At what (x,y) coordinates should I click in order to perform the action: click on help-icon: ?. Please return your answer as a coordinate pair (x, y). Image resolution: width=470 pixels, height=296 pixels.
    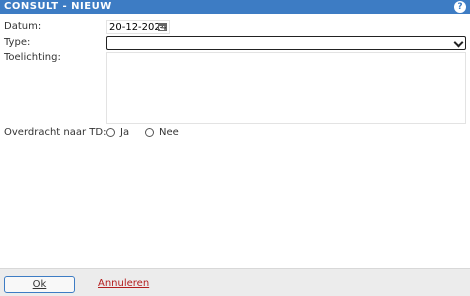
    Looking at the image, I should click on (460, 7).